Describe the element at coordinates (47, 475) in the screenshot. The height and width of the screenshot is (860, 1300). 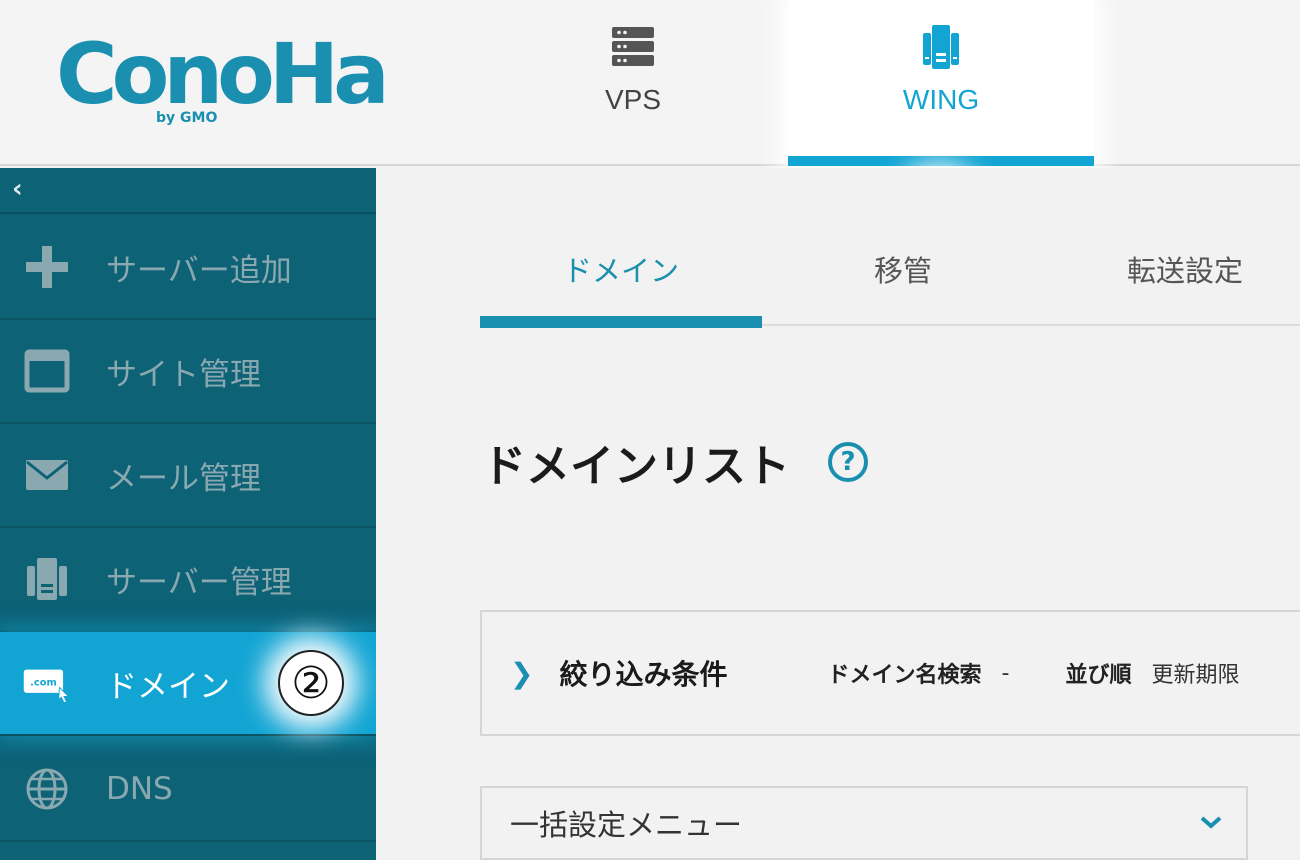
I see `envelope-icon` at that location.